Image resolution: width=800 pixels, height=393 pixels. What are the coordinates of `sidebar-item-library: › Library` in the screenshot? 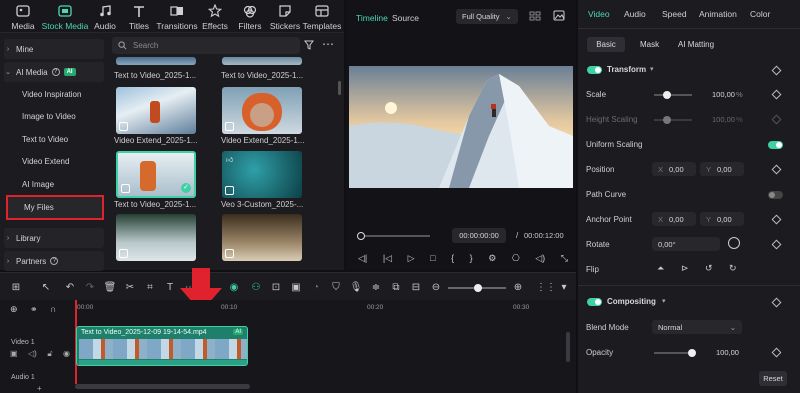 It's located at (54, 238).